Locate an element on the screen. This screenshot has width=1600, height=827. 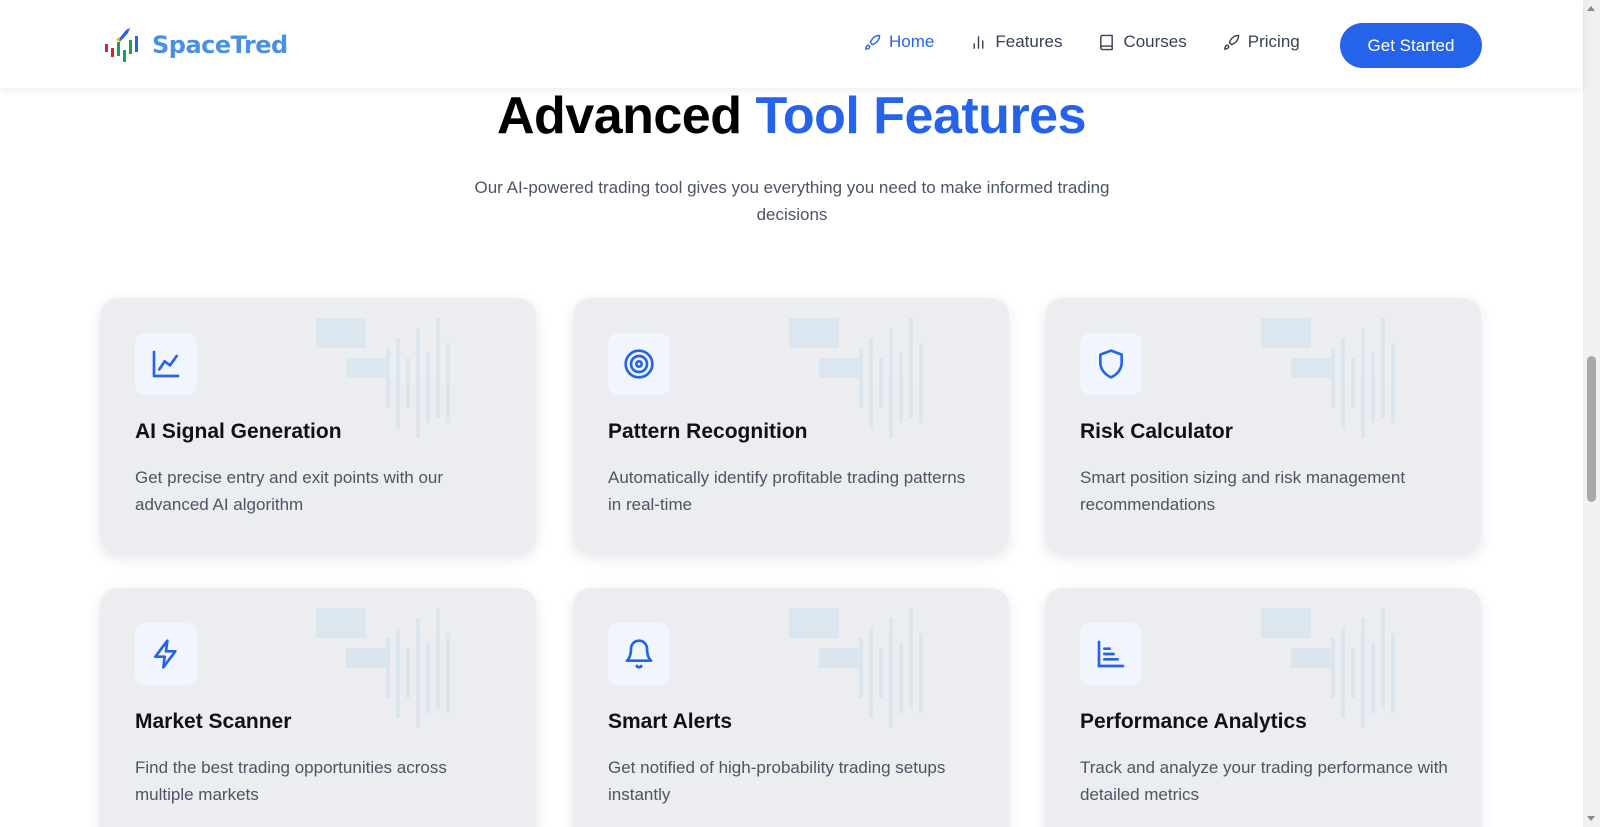
nav-label-courses: Courses is located at coordinates (1155, 41).